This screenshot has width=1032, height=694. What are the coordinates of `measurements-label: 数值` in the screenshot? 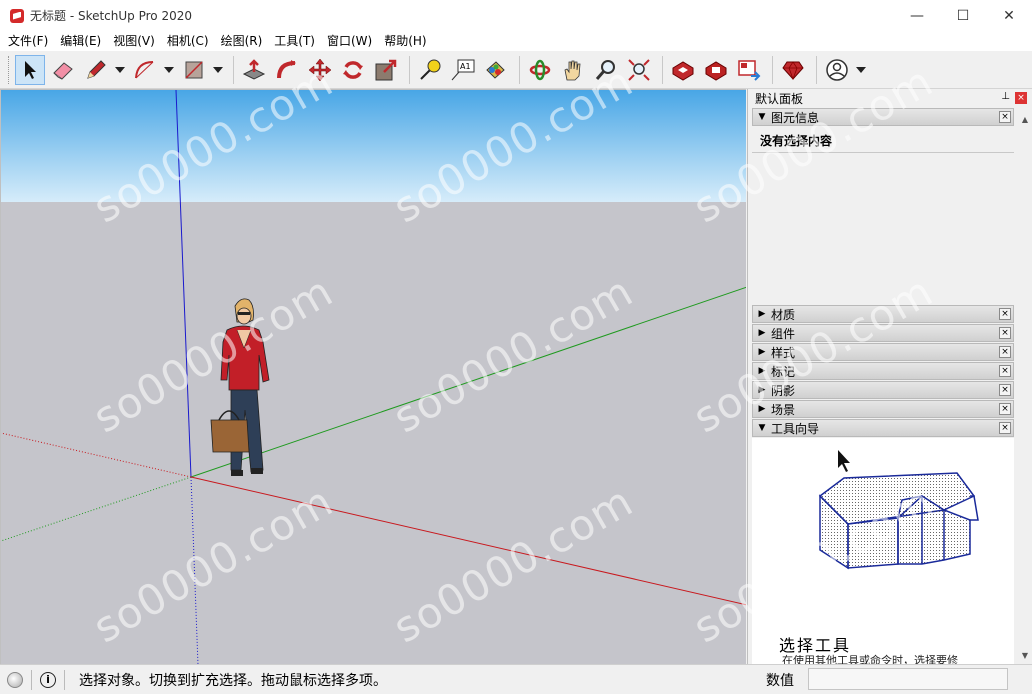 It's located at (780, 681).